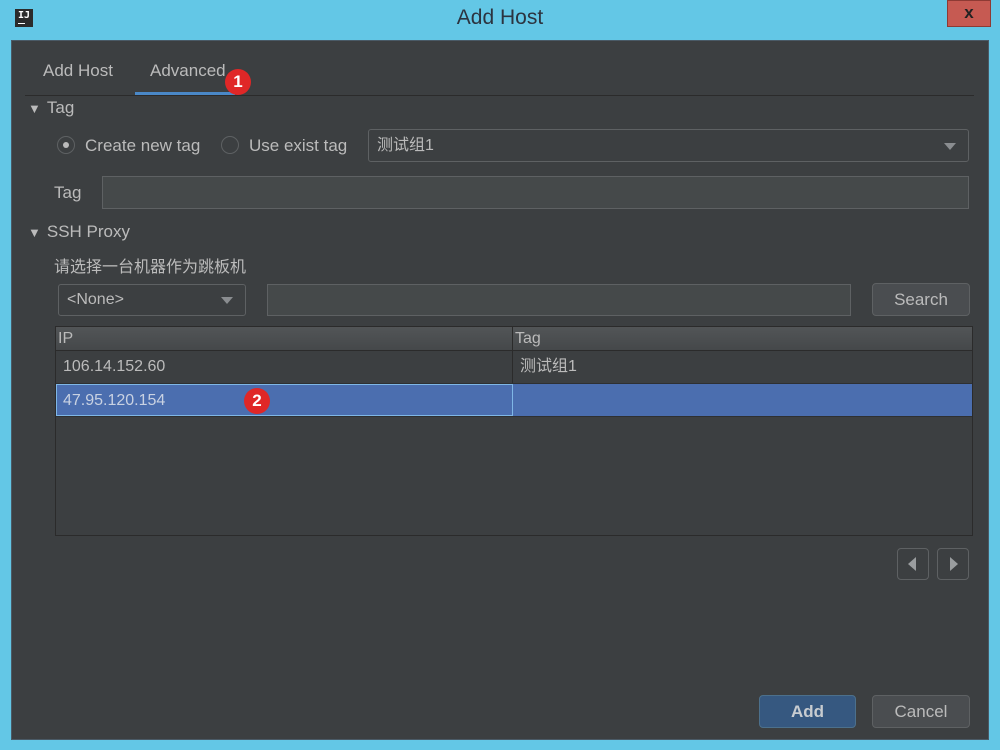 The height and width of the screenshot is (750, 1000). What do you see at coordinates (742, 339) in the screenshot?
I see `column-header-tag: Tag` at bounding box center [742, 339].